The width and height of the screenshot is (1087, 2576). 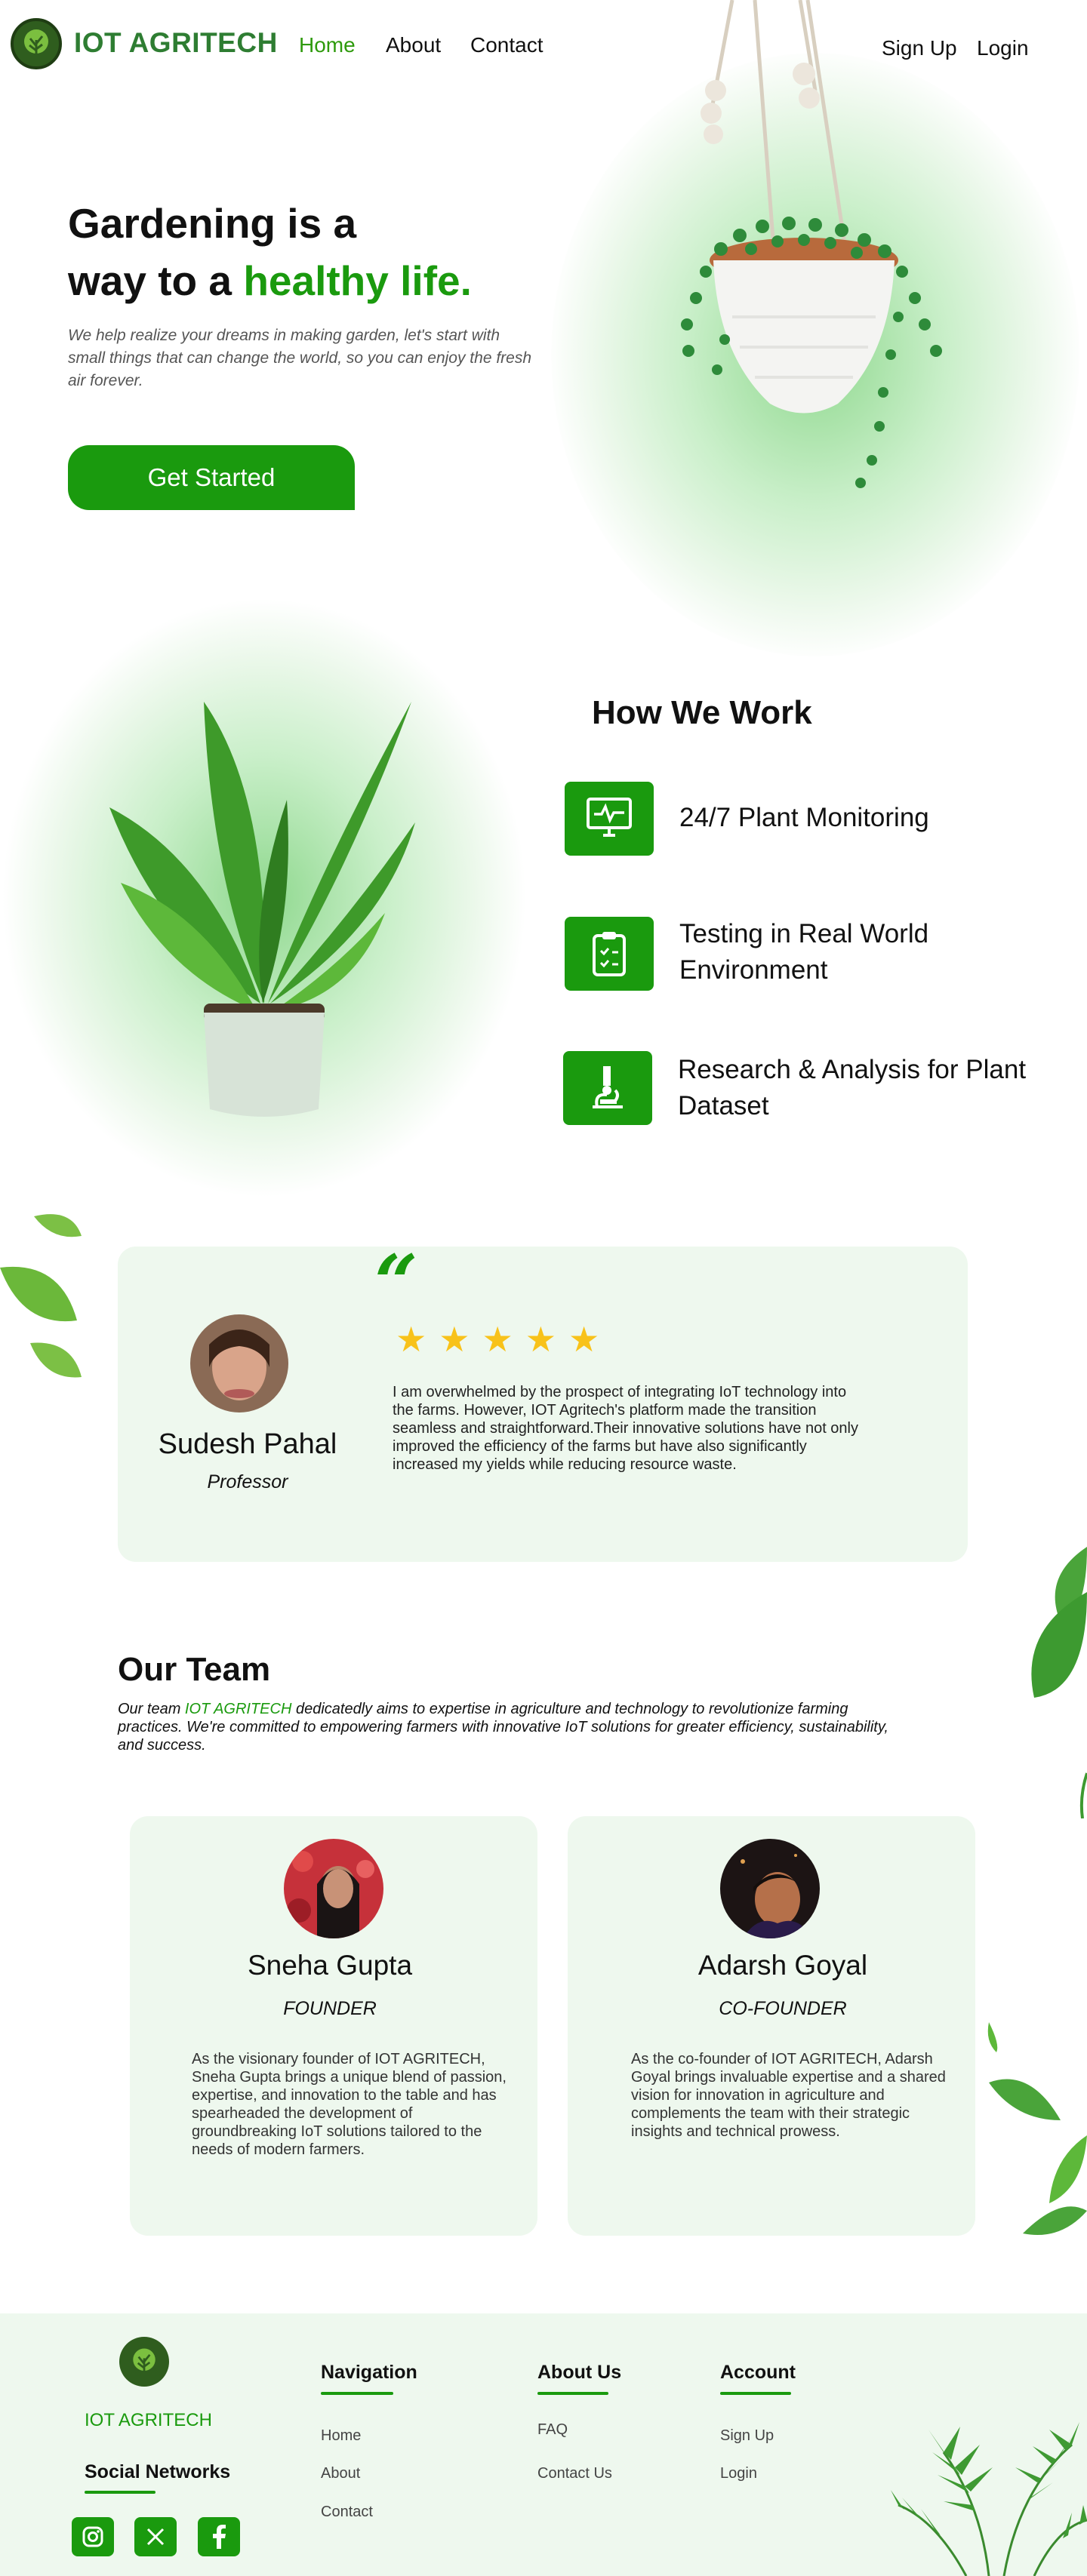 I want to click on hero-title-line2-prefix: way to a, so click(x=156, y=280).